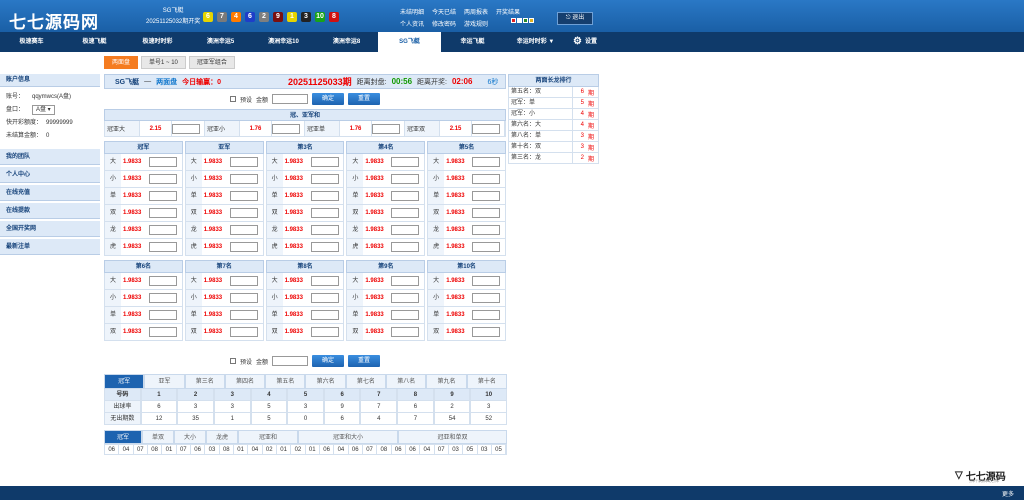 The height and width of the screenshot is (500, 1024). Describe the element at coordinates (285, 381) in the screenshot. I see `stats-tab: 第五名` at that location.